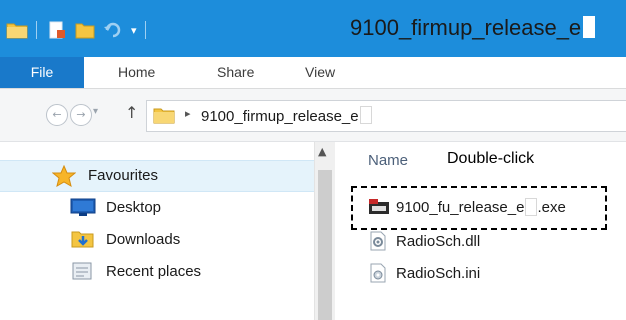 The height and width of the screenshot is (320, 626). I want to click on properties-icon, so click(57, 30).